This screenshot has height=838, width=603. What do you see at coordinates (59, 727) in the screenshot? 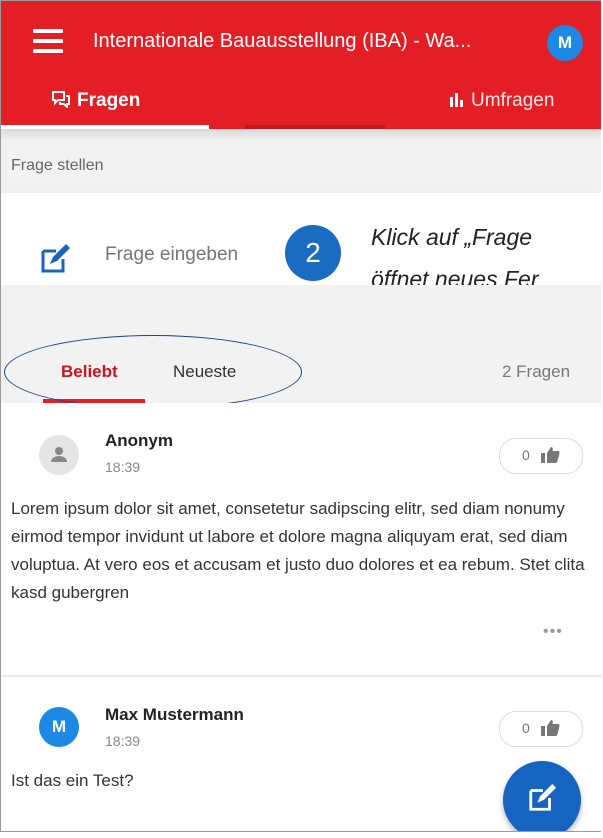
I see `author-avatar: M` at bounding box center [59, 727].